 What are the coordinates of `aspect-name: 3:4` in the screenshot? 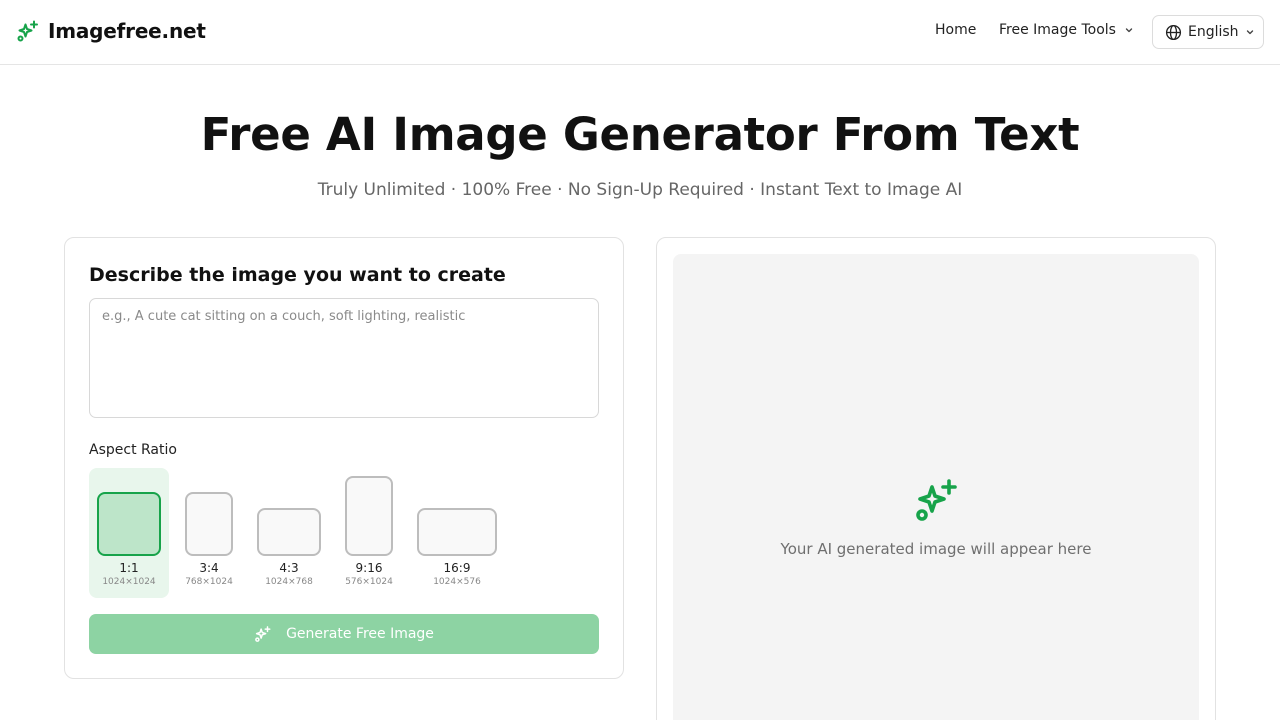 It's located at (209, 568).